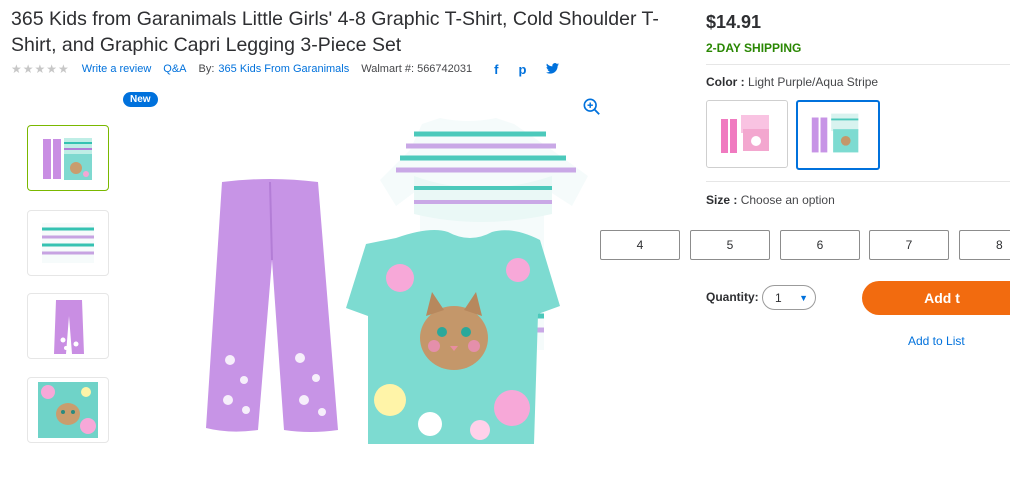 This screenshot has width=1010, height=502. Describe the element at coordinates (68, 410) in the screenshot. I see `thumbnail-kitten-shirt` at that location.